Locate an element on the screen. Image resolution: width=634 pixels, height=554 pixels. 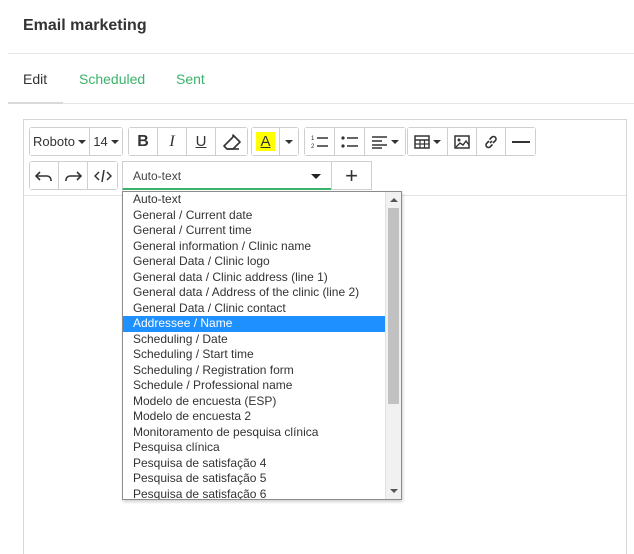
clear-format-button is located at coordinates (231, 141).